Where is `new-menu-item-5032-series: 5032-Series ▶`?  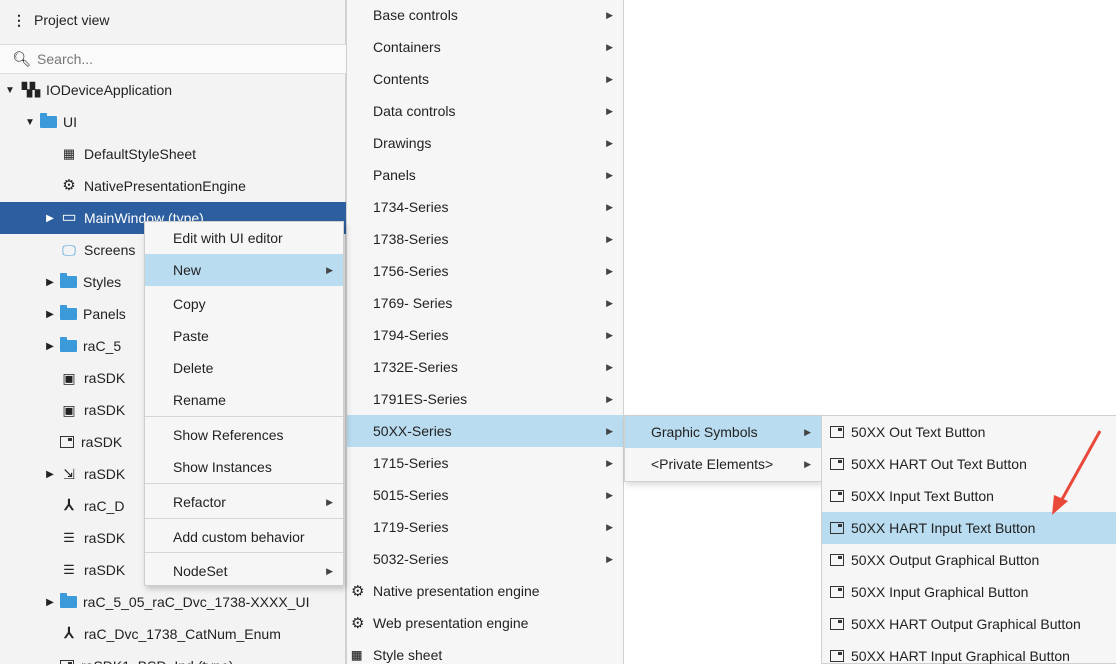
new-menu-item-5032-series: 5032-Series ▶ is located at coordinates (485, 559).